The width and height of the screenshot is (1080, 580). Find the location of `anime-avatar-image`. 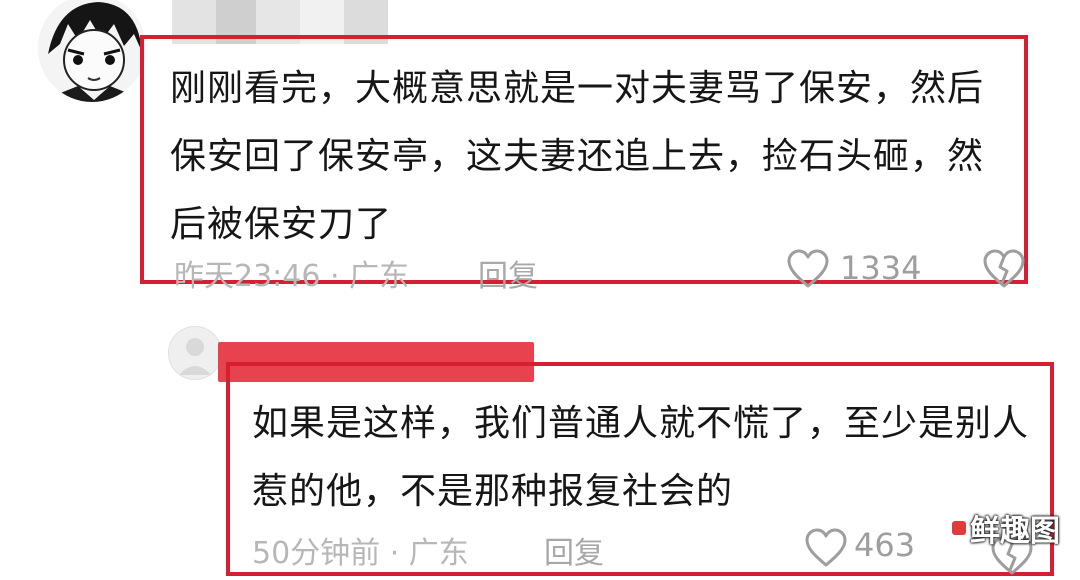

anime-avatar-image is located at coordinates (92, 51).